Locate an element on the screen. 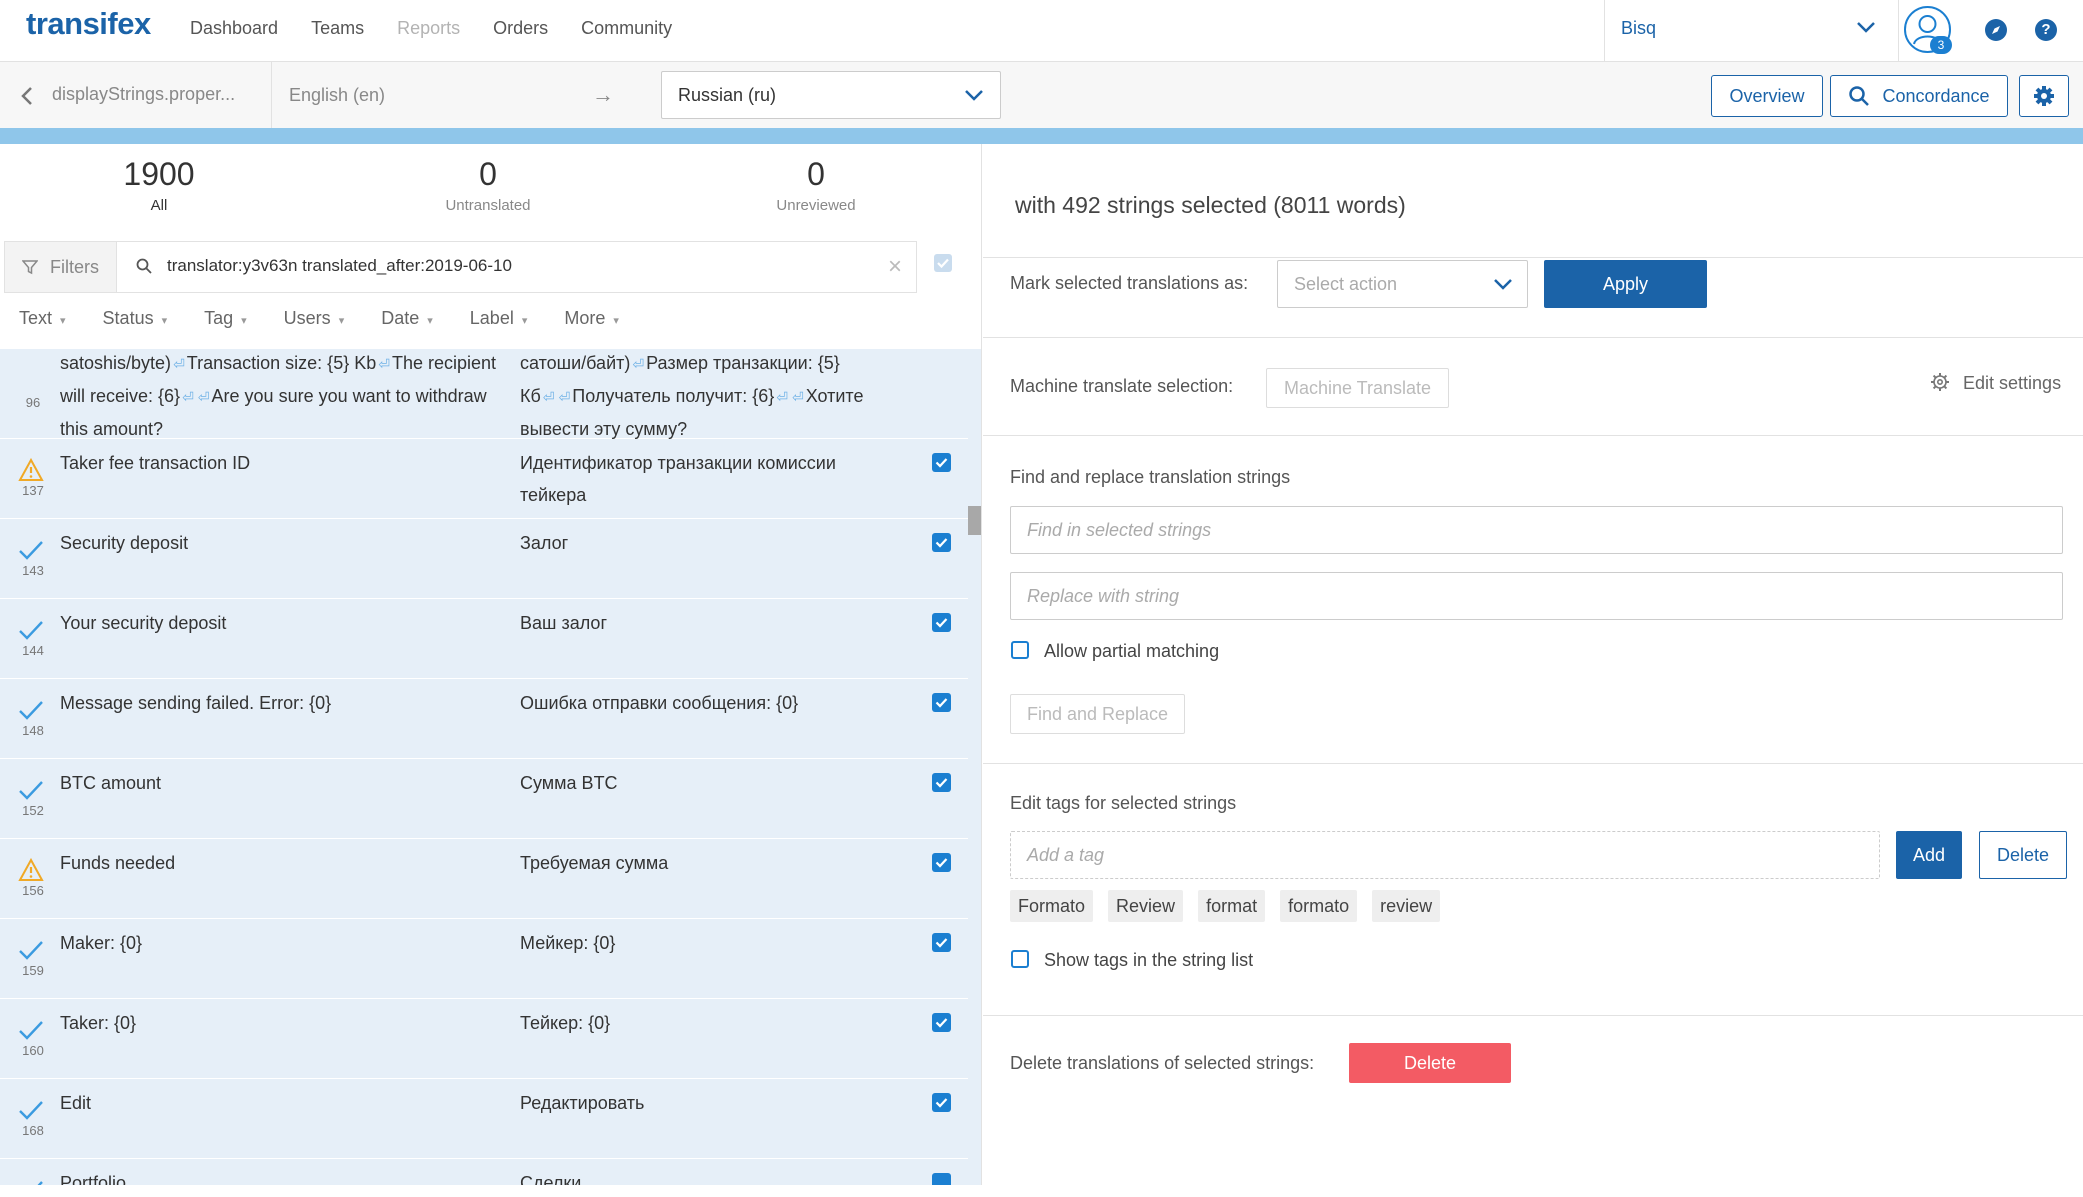 This screenshot has height=1197, width=2083. delete-translations-label-text: Delete is located at coordinates (1430, 1062).